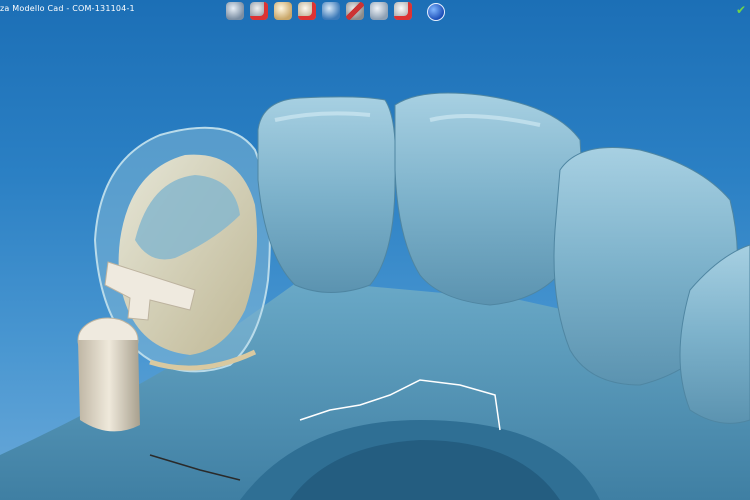 The width and height of the screenshot is (750, 500). I want to click on crown-delete-icon, so click(307, 11).